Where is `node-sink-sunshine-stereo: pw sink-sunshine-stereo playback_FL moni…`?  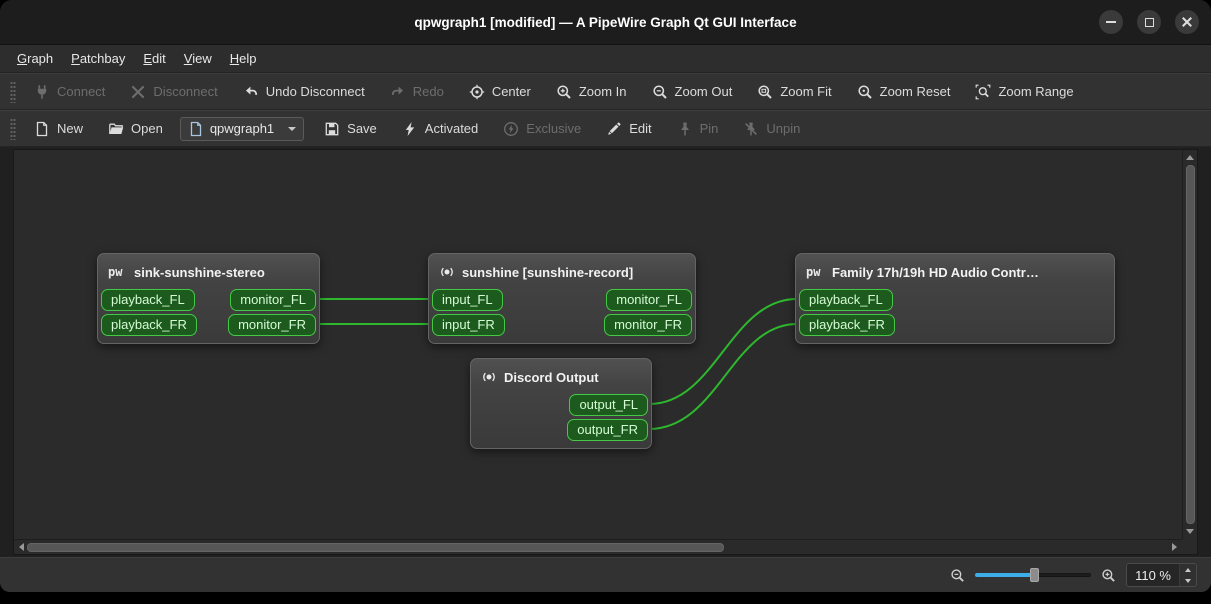
node-sink-sunshine-stereo: pw sink-sunshine-stereo playback_FL moni… is located at coordinates (208, 298).